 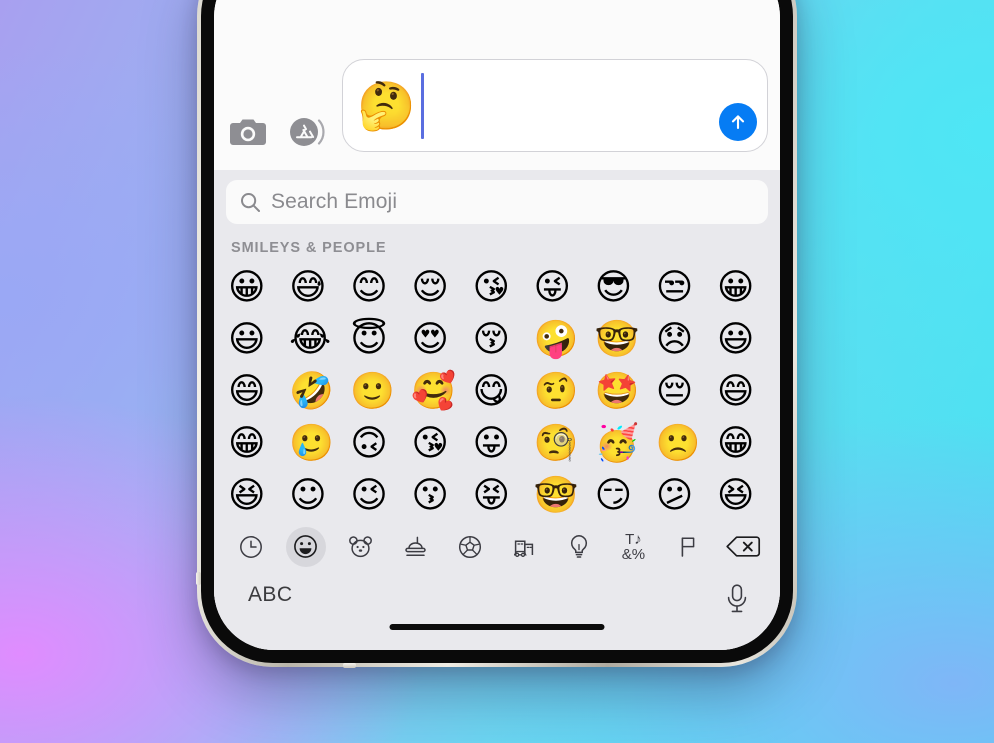 I want to click on emoji-category-bar: T♪ &%, so click(x=497, y=546).